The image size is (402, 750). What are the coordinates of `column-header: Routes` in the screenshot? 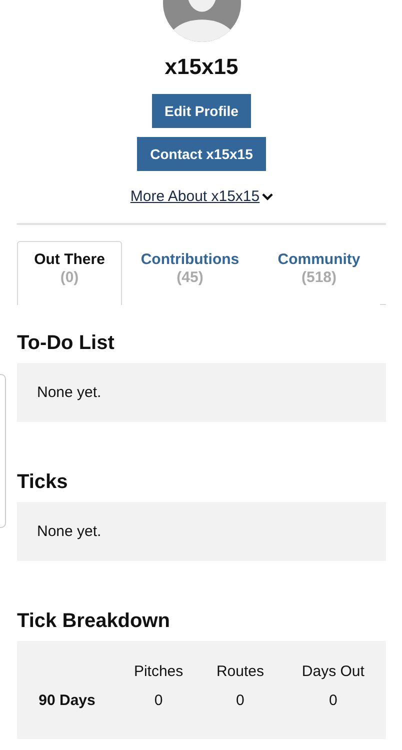 It's located at (240, 672).